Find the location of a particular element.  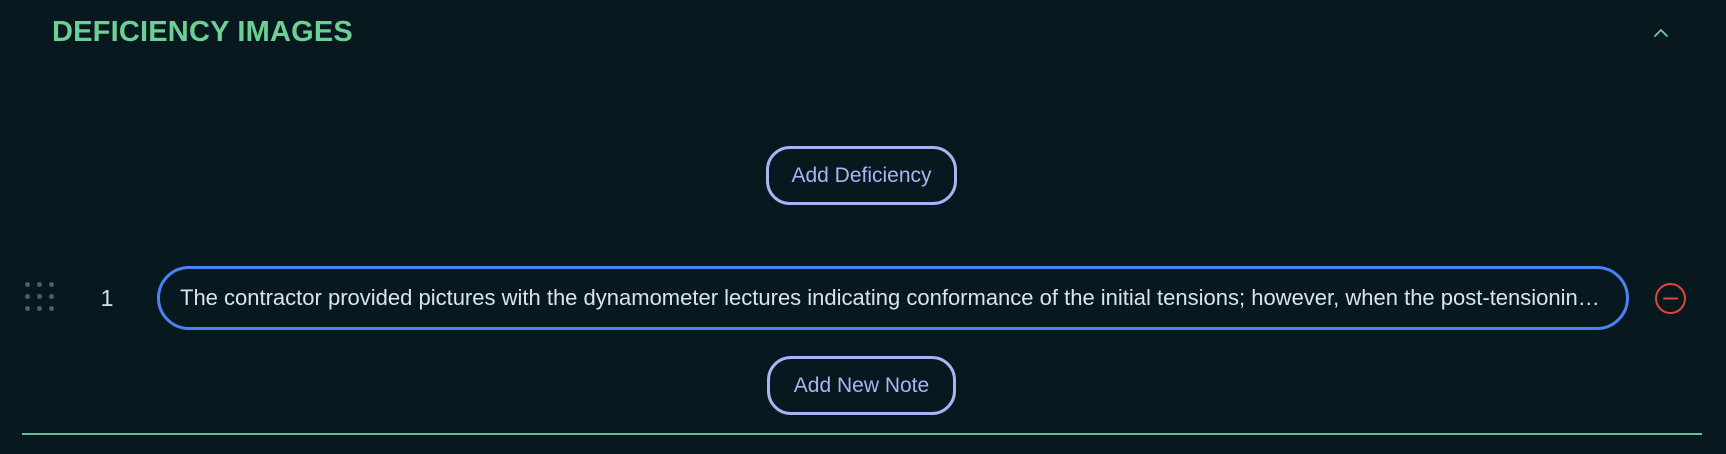

note-text-input is located at coordinates (893, 298).